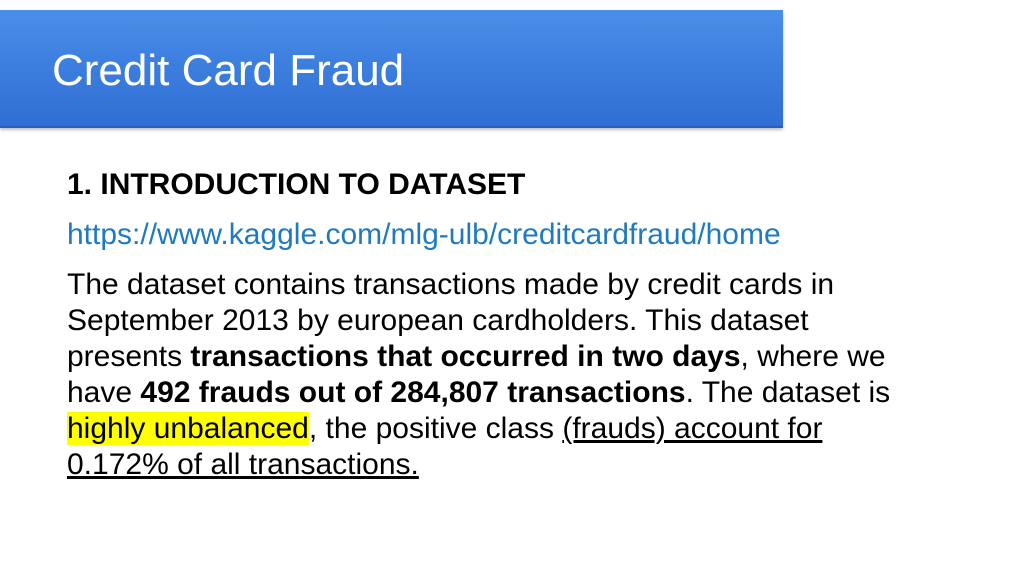  What do you see at coordinates (465, 356) in the screenshot?
I see `description-bold-1: transactions that occurred in two days` at bounding box center [465, 356].